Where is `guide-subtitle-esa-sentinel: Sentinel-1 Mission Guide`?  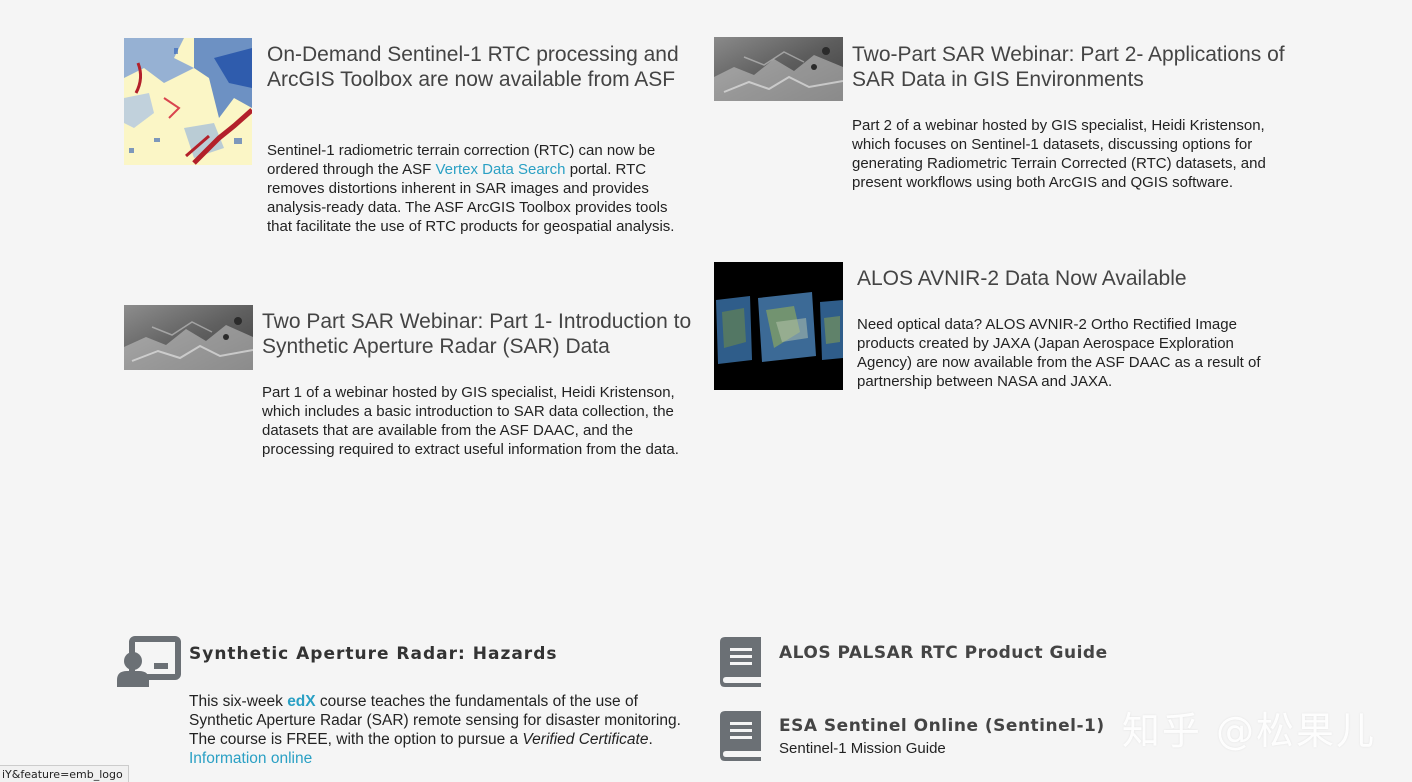
guide-subtitle-esa-sentinel: Sentinel-1 Mission Guide is located at coordinates (862, 748).